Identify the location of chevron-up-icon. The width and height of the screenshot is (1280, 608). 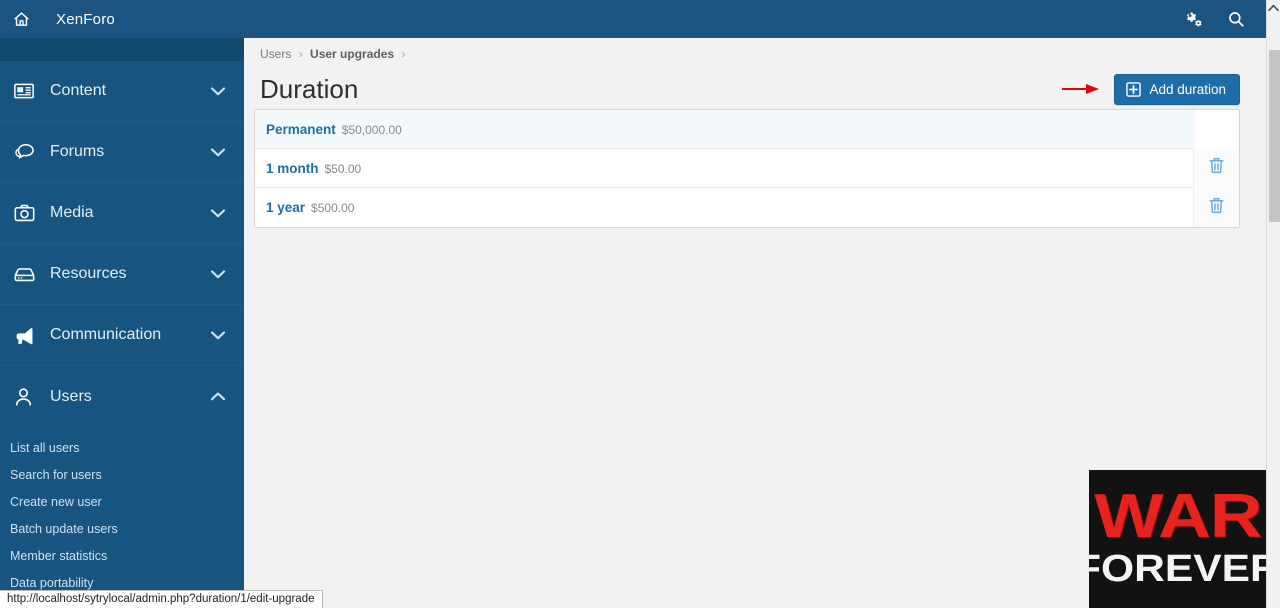
(218, 397).